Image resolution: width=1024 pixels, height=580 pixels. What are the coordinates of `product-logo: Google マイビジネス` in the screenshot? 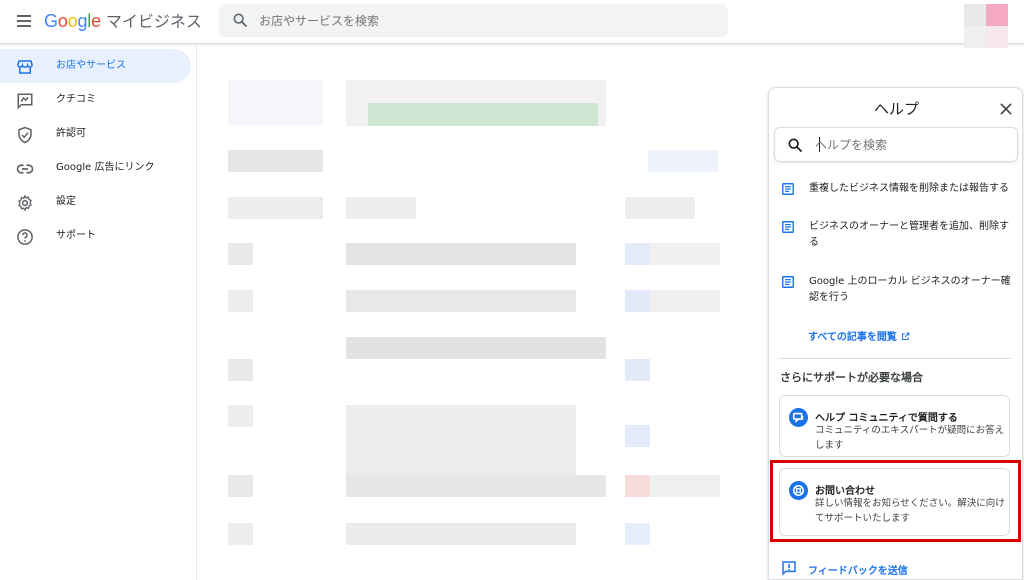 It's located at (123, 21).